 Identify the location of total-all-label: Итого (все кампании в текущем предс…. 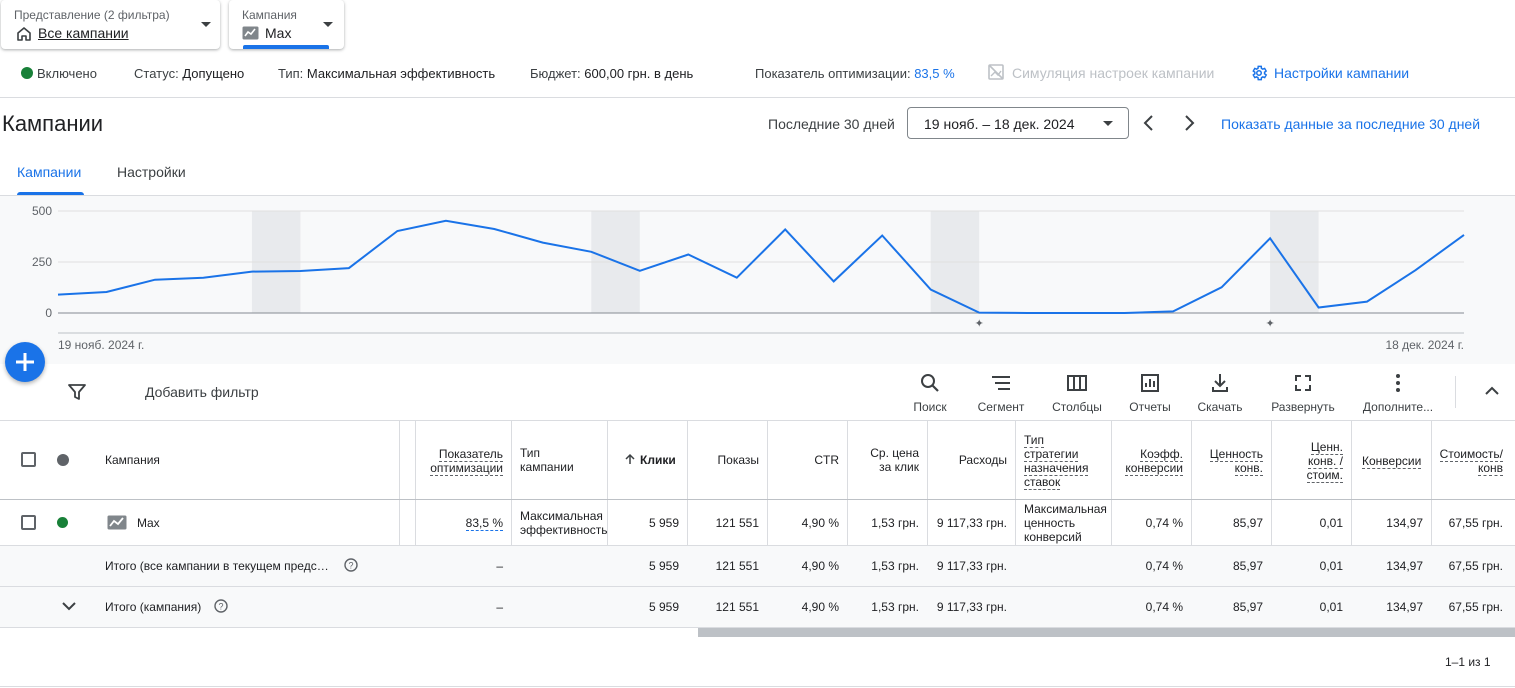
(217, 566).